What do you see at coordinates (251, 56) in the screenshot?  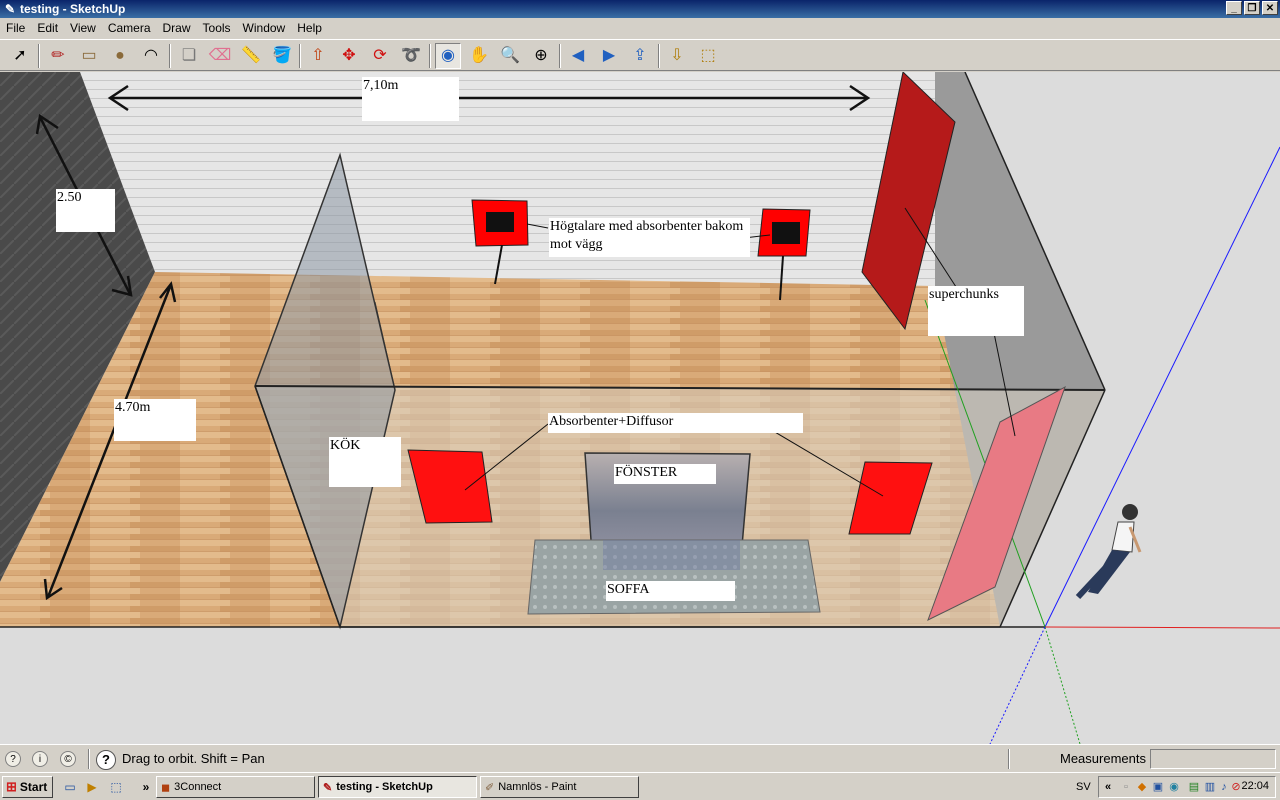 I see `tape-measure-tool-icon: 📏` at bounding box center [251, 56].